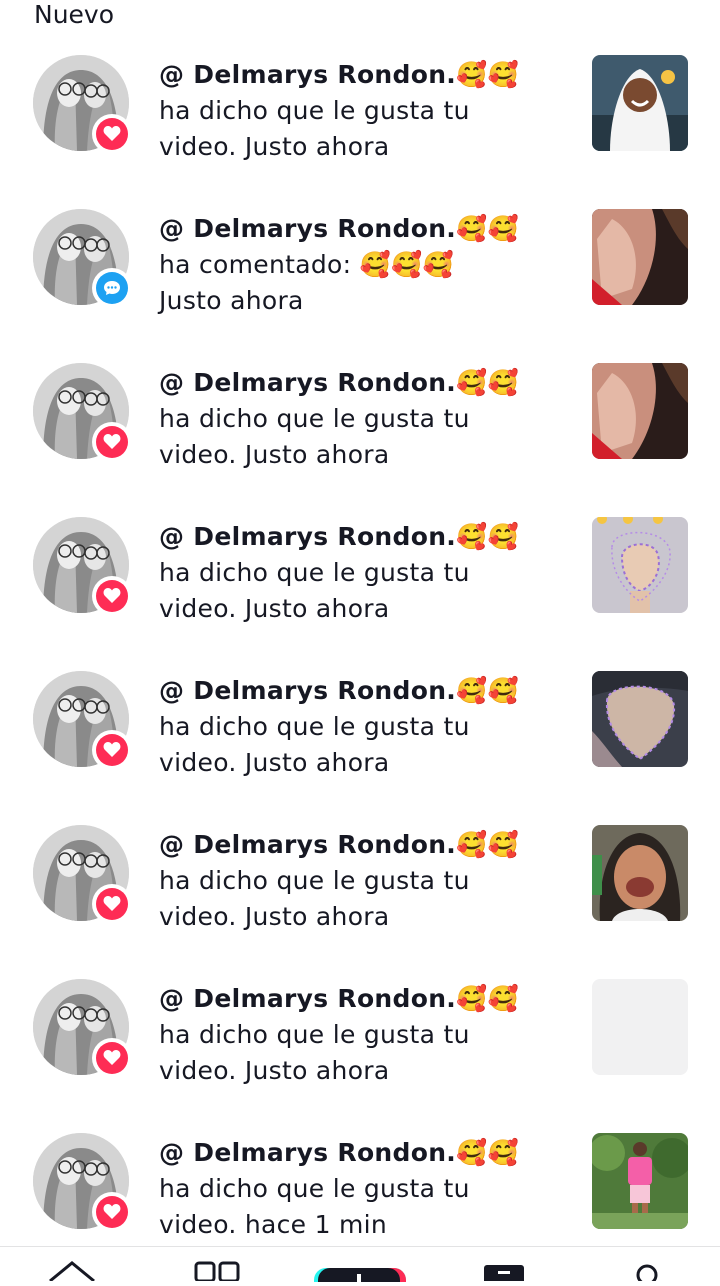  I want to click on bottom-tab-bar, so click(360, 1266).